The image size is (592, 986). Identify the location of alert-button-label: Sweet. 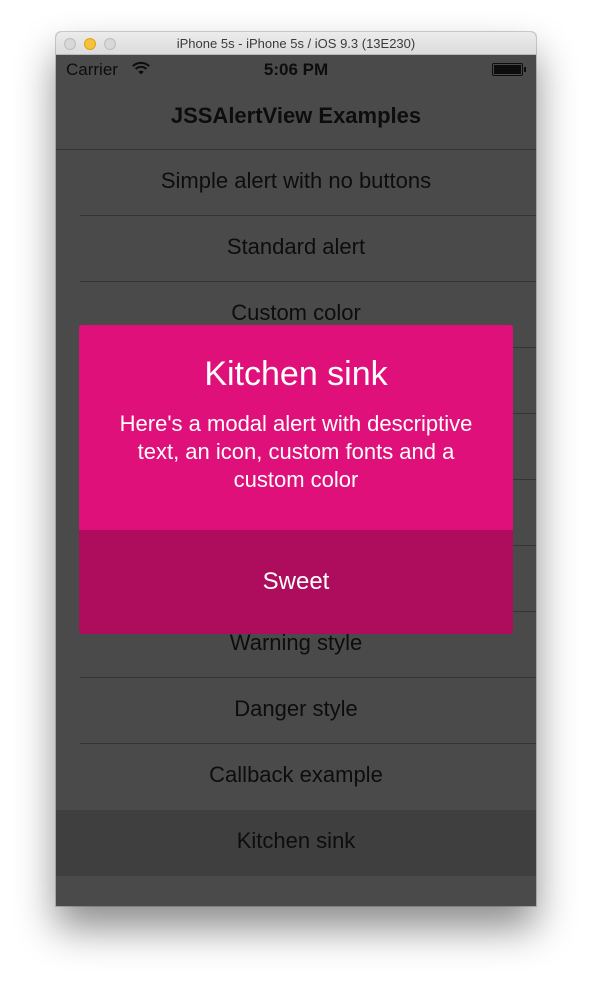
(296, 581).